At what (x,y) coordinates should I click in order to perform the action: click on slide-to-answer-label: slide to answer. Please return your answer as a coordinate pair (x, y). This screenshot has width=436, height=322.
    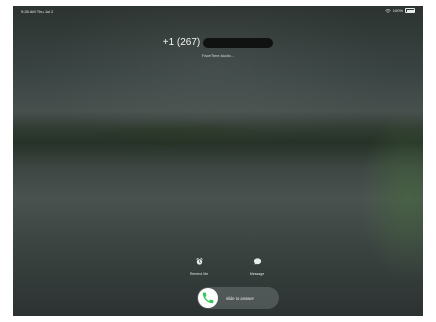
    Looking at the image, I should click on (240, 298).